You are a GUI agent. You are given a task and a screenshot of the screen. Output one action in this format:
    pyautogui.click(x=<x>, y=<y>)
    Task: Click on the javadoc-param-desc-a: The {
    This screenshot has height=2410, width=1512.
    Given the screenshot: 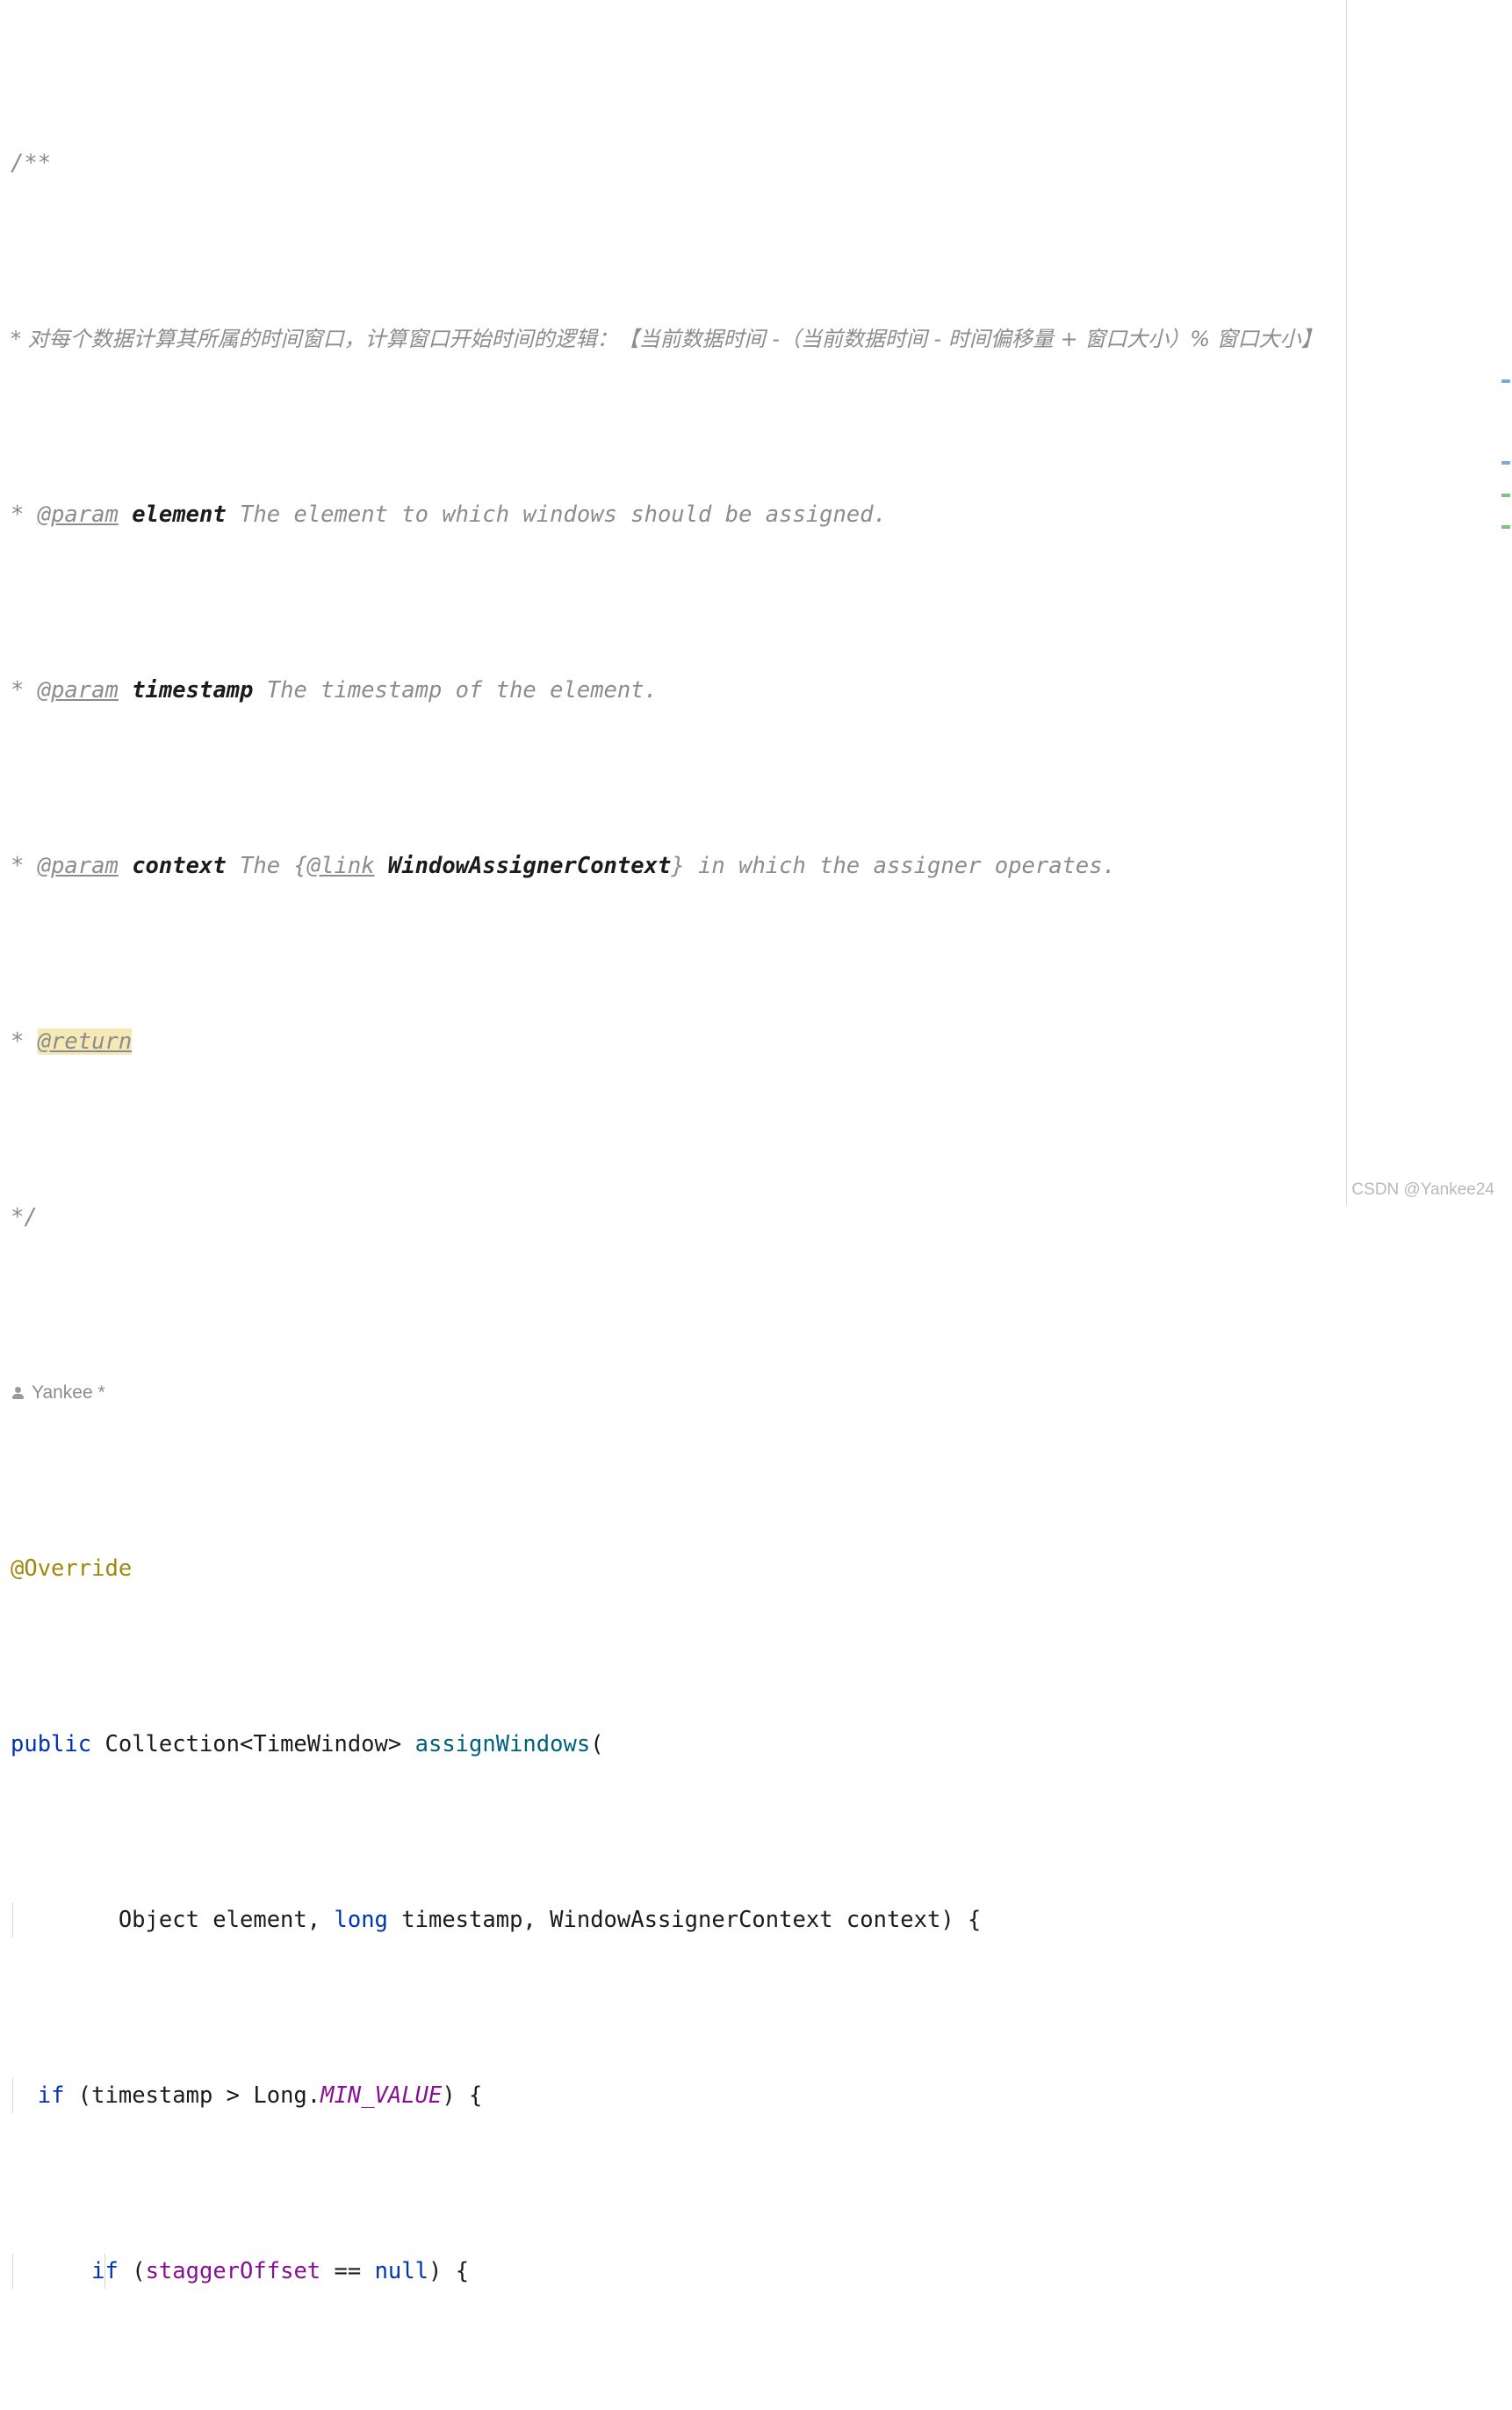 What is the action you would take?
    pyautogui.click(x=273, y=866)
    